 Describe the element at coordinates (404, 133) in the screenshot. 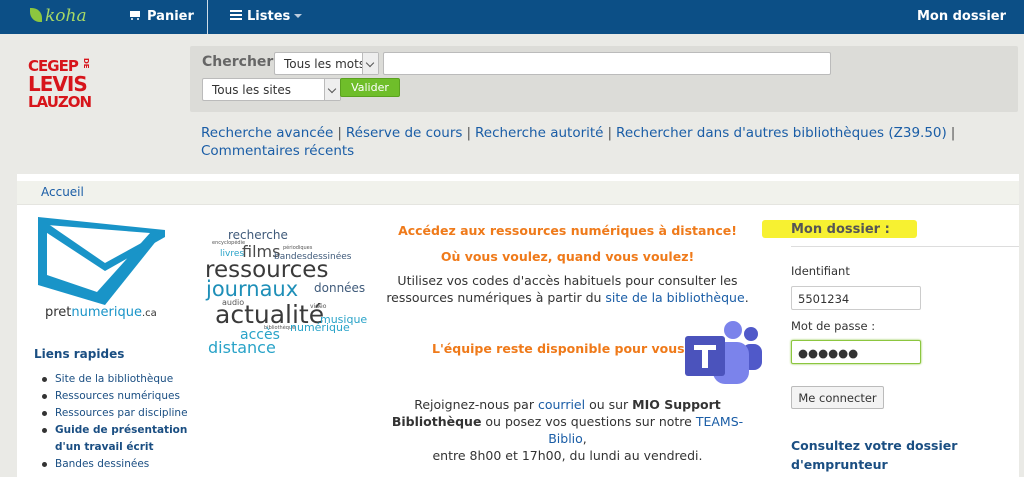

I see `course-reserves-link: Réserve de cours` at that location.